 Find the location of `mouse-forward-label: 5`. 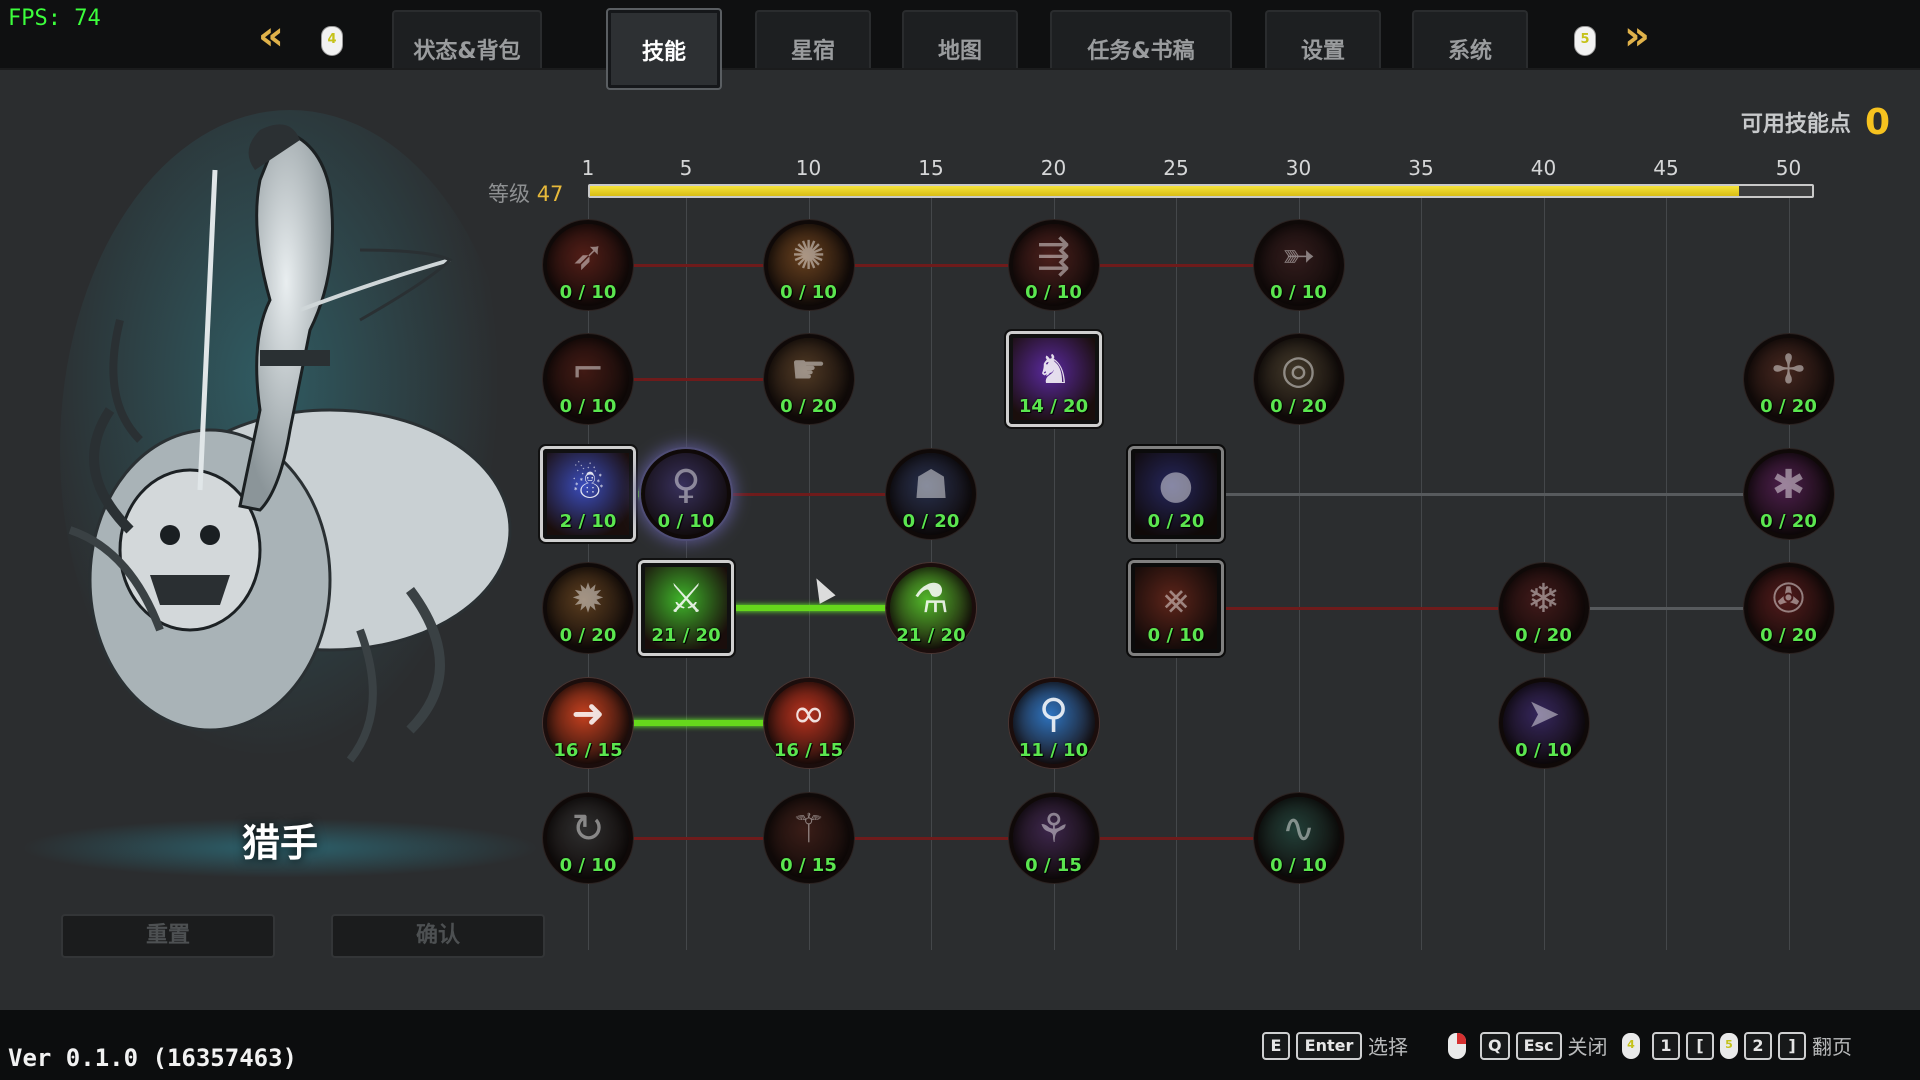

mouse-forward-label: 5 is located at coordinates (1729, 1044).